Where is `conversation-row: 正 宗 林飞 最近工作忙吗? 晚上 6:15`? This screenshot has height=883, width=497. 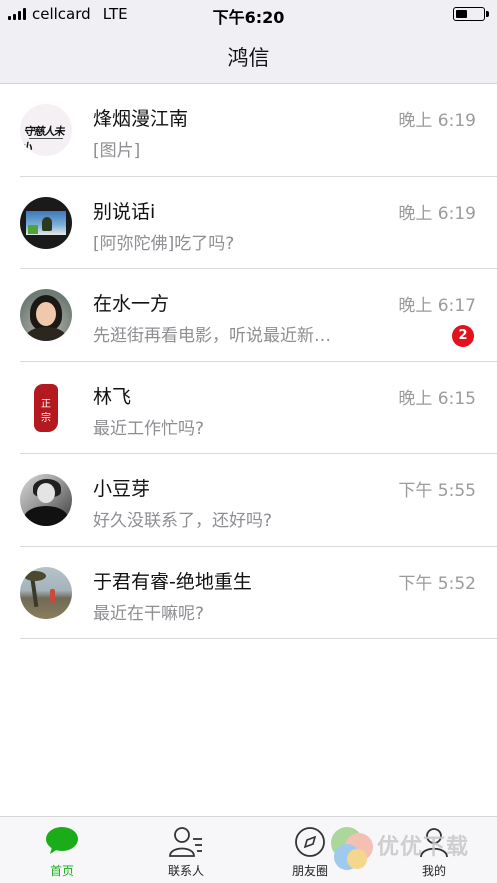
conversation-row: 正 宗 林飞 最近工作忙吗? 晚上 6:15 is located at coordinates (248, 408).